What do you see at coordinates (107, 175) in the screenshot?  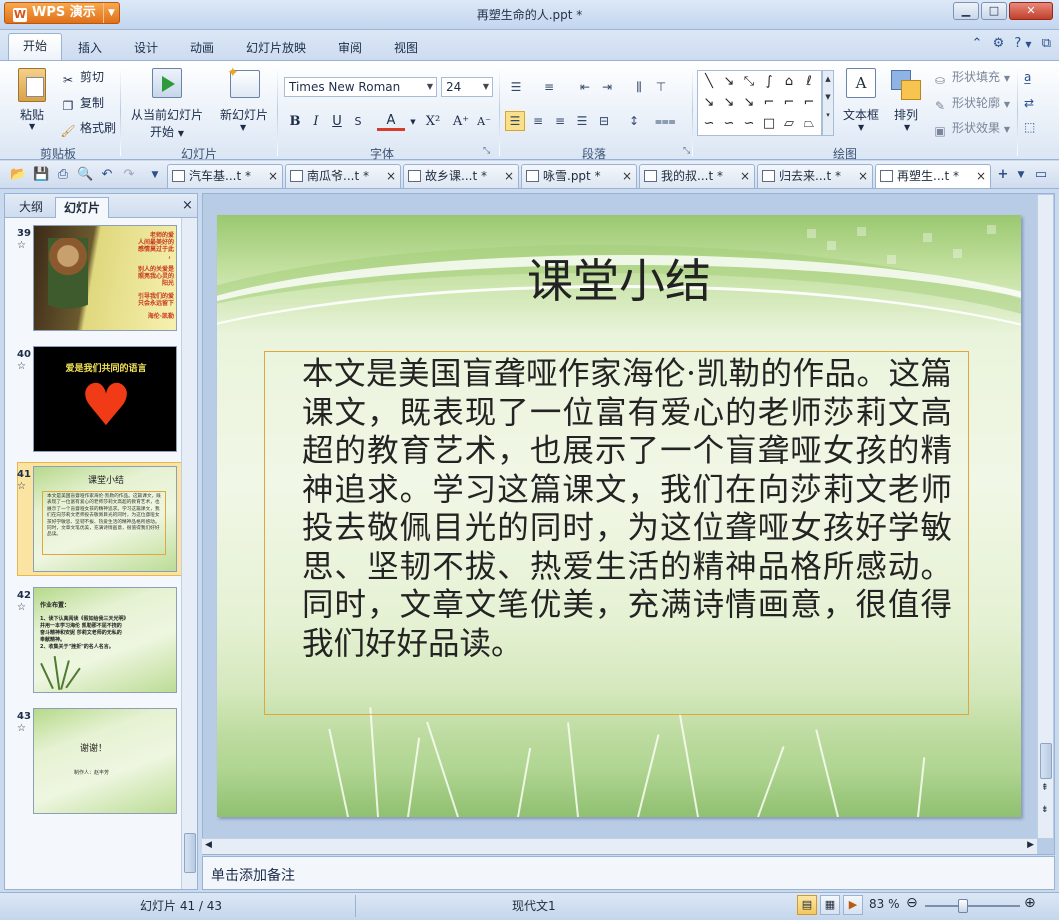 I see `undo-icon: ↶` at bounding box center [107, 175].